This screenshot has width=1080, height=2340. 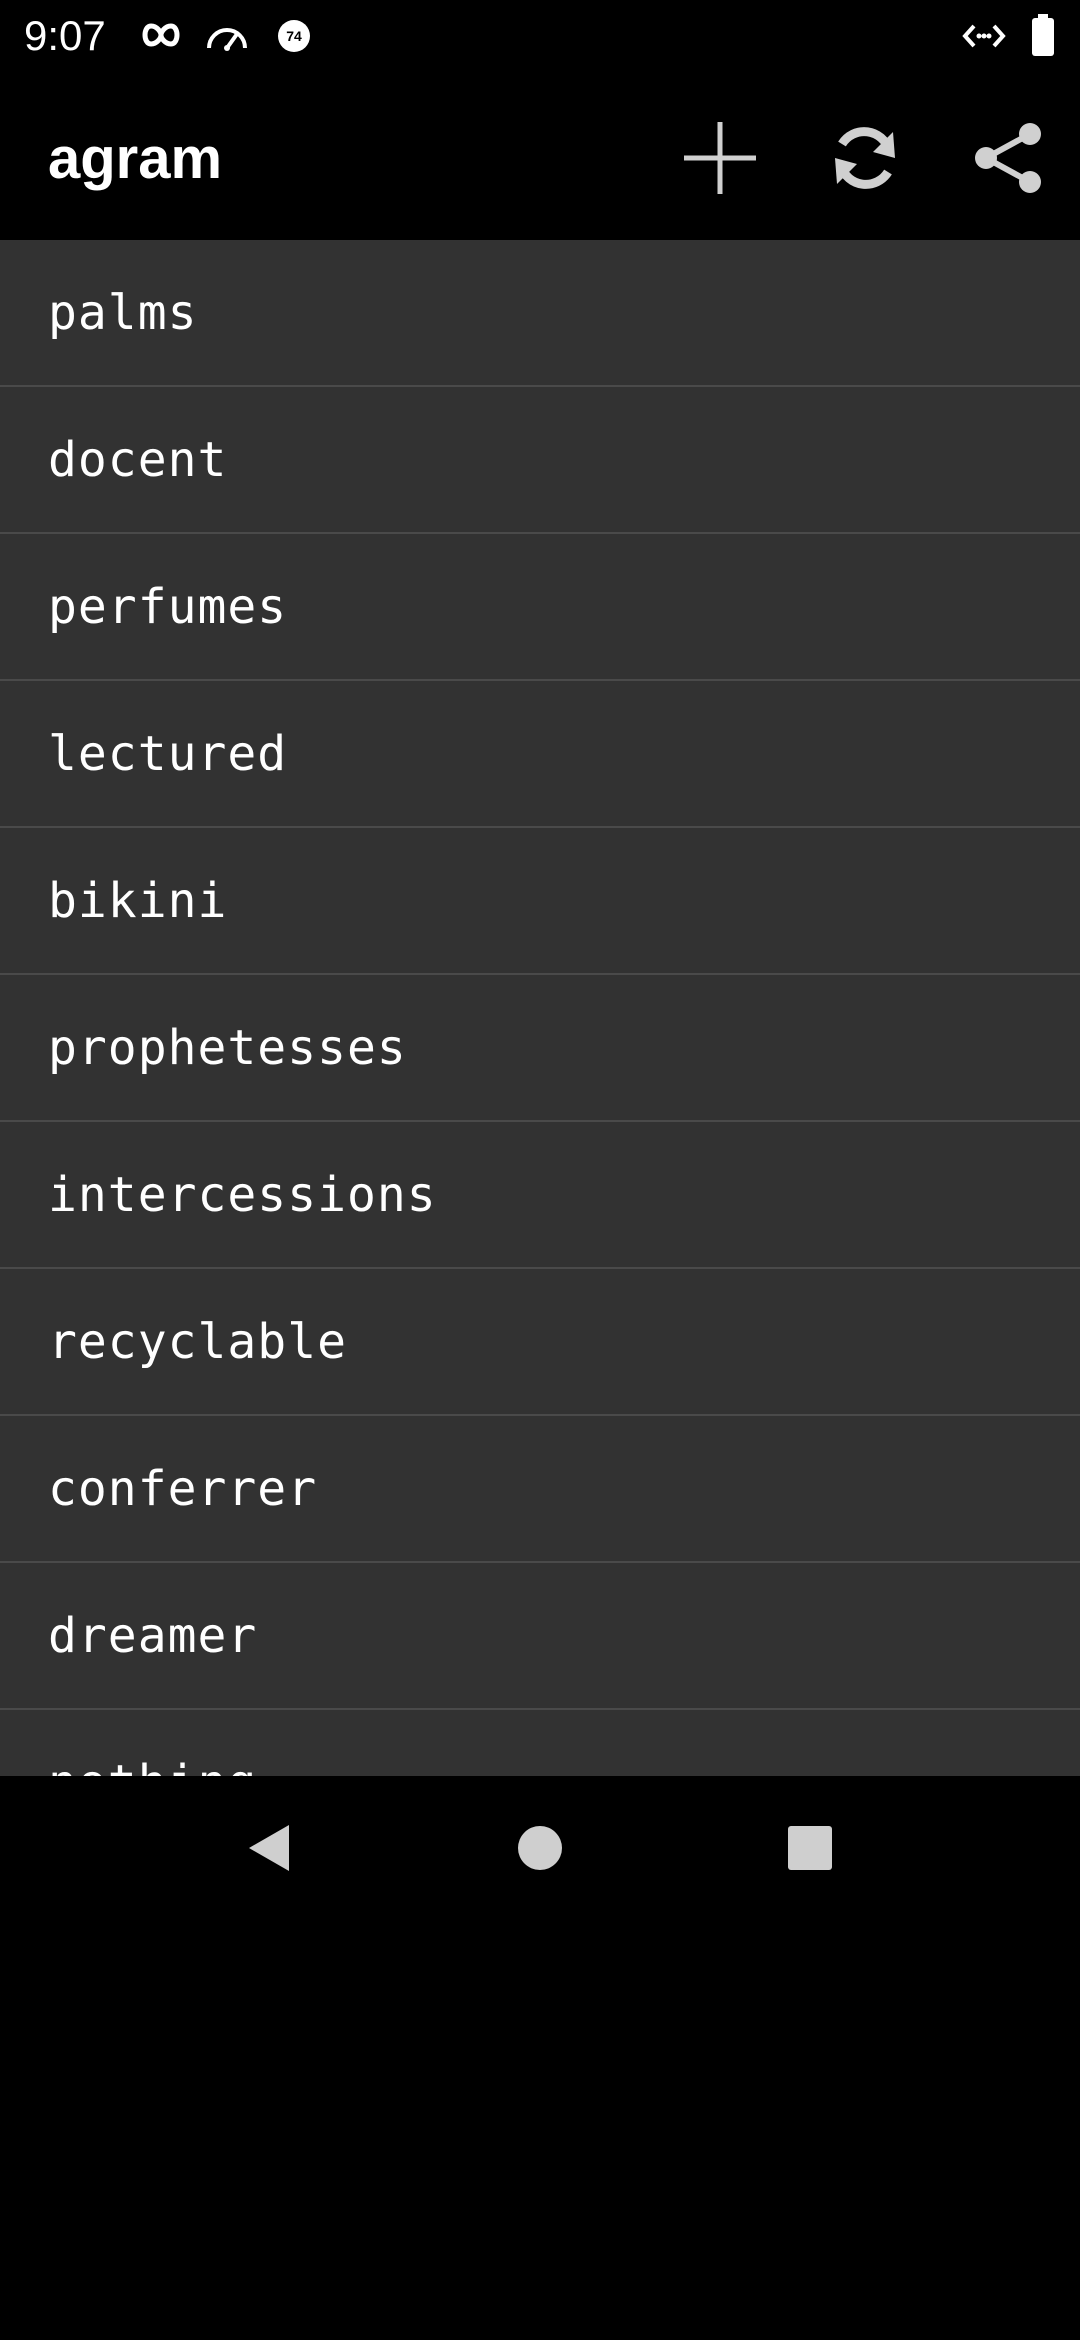 I want to click on list-item-label: recyclable, so click(x=197, y=1341).